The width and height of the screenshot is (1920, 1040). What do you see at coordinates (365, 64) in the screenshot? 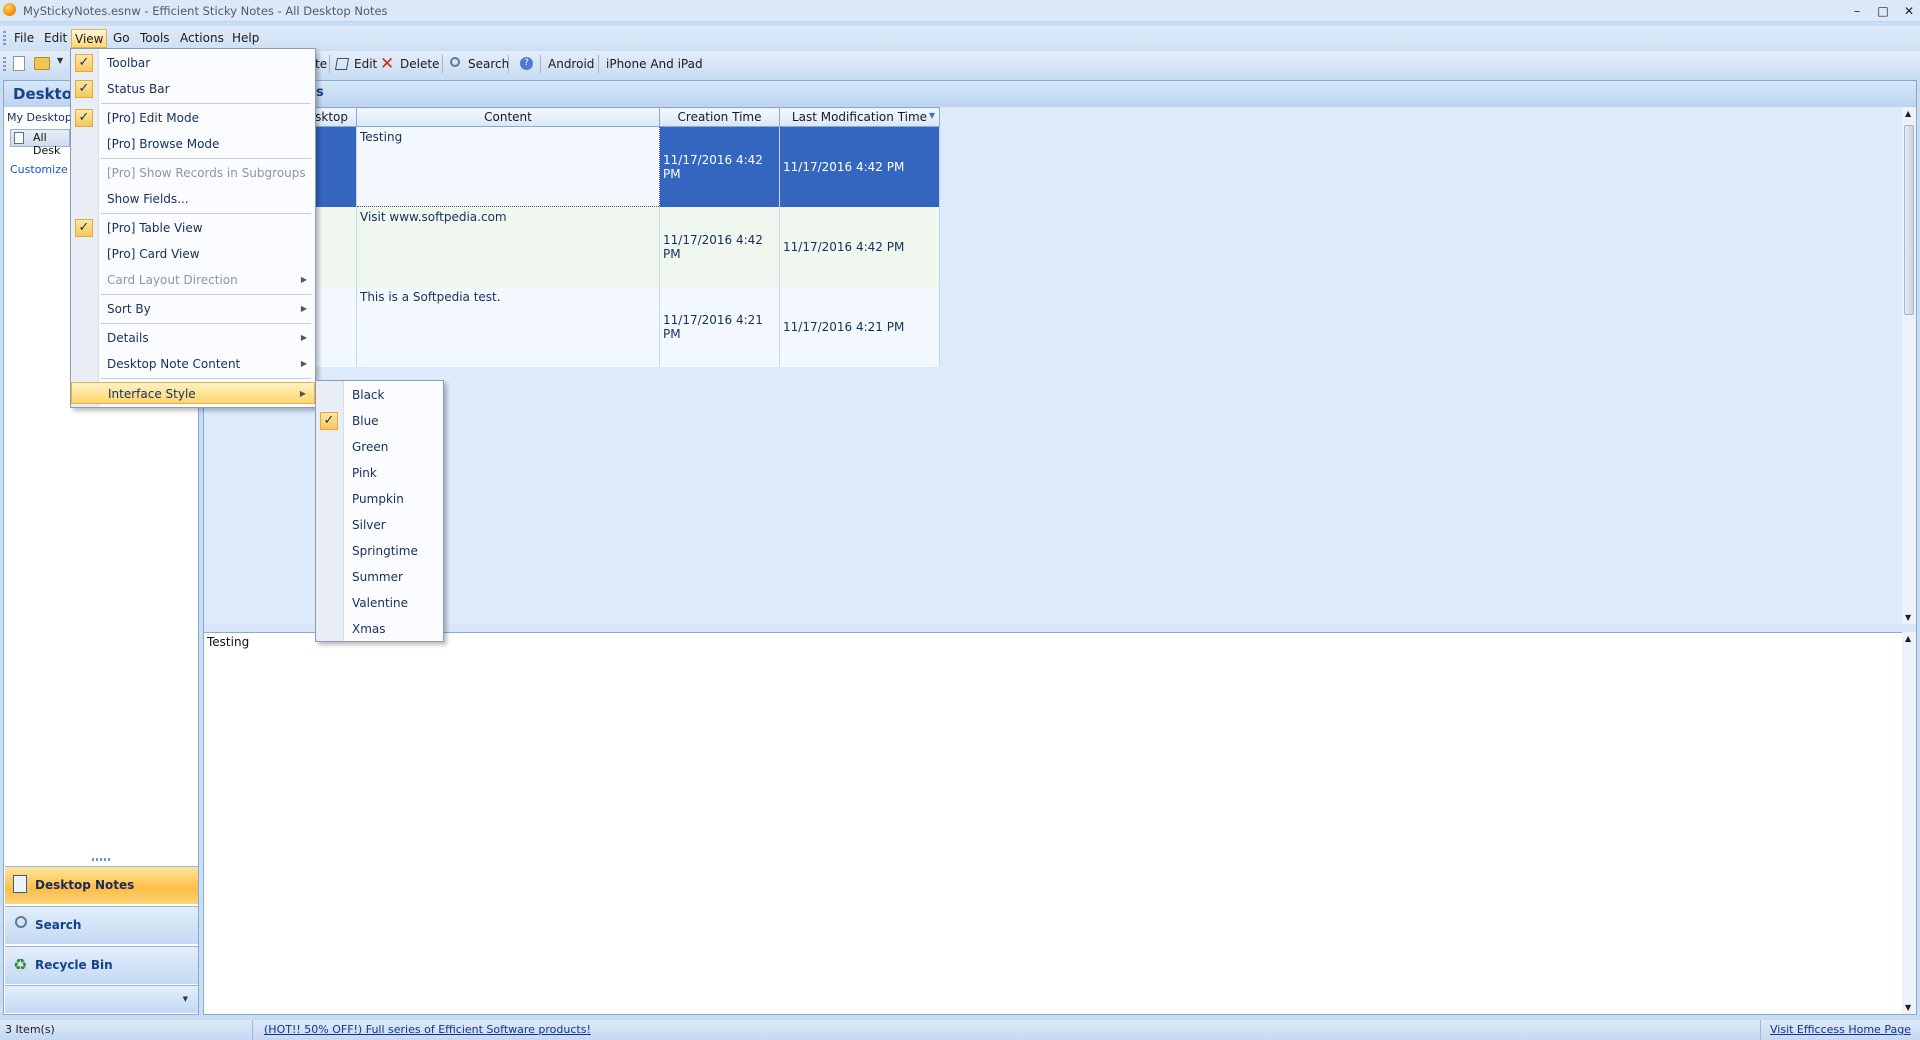
I see `edit-button: Edit` at bounding box center [365, 64].